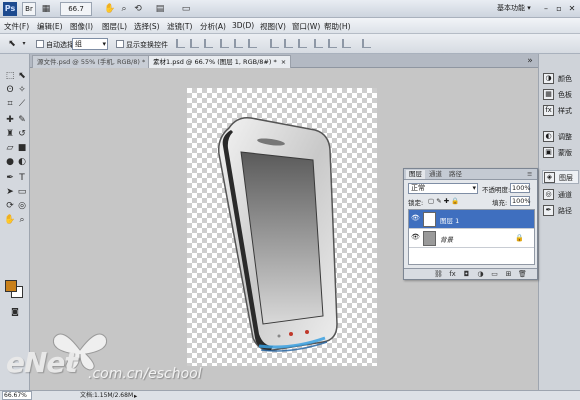  I want to click on healing-brush-icon: ✚, so click(10, 120).